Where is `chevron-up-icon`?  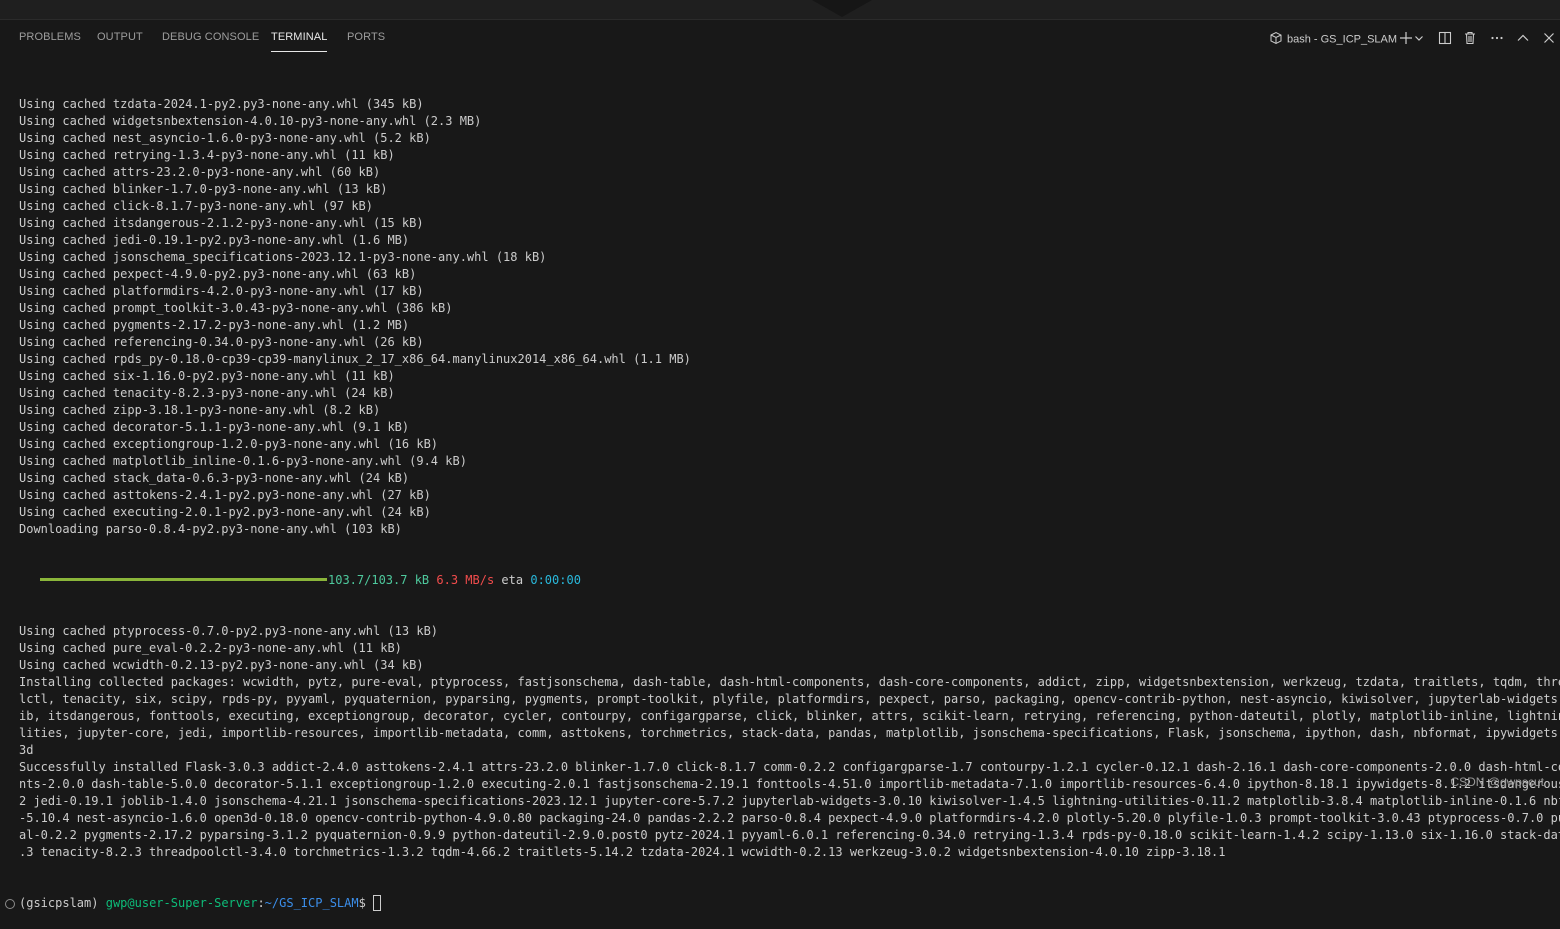 chevron-up-icon is located at coordinates (1523, 38).